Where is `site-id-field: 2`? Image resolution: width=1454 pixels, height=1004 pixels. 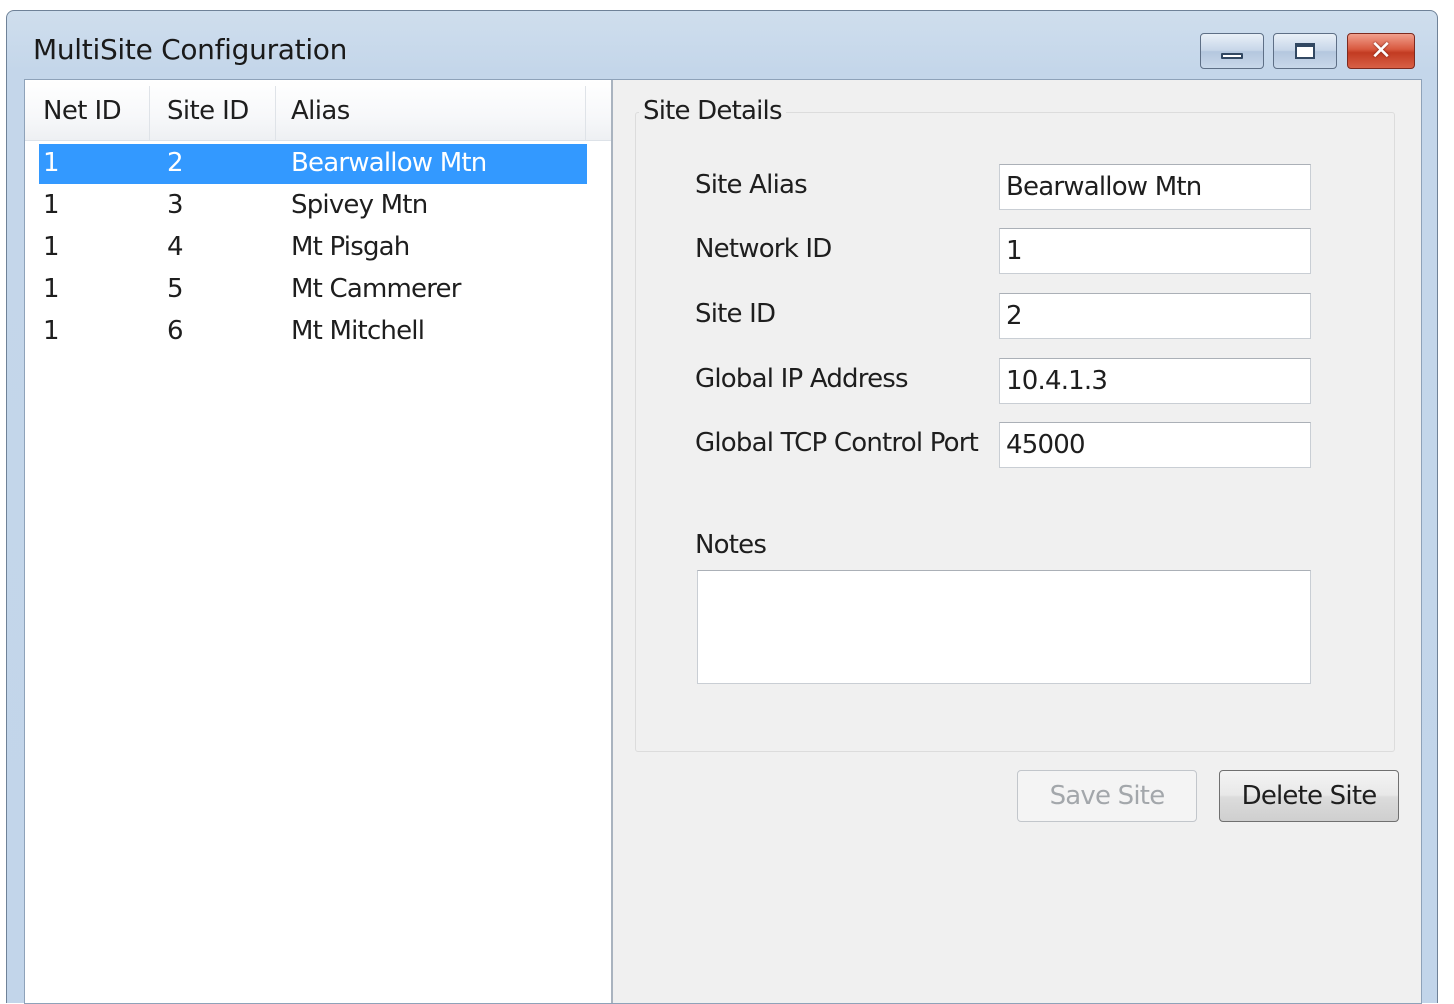 site-id-field: 2 is located at coordinates (1155, 316).